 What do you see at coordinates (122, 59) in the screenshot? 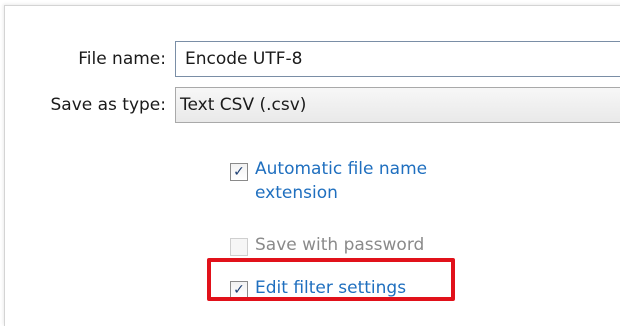
I see `file-name-label: File name:` at bounding box center [122, 59].